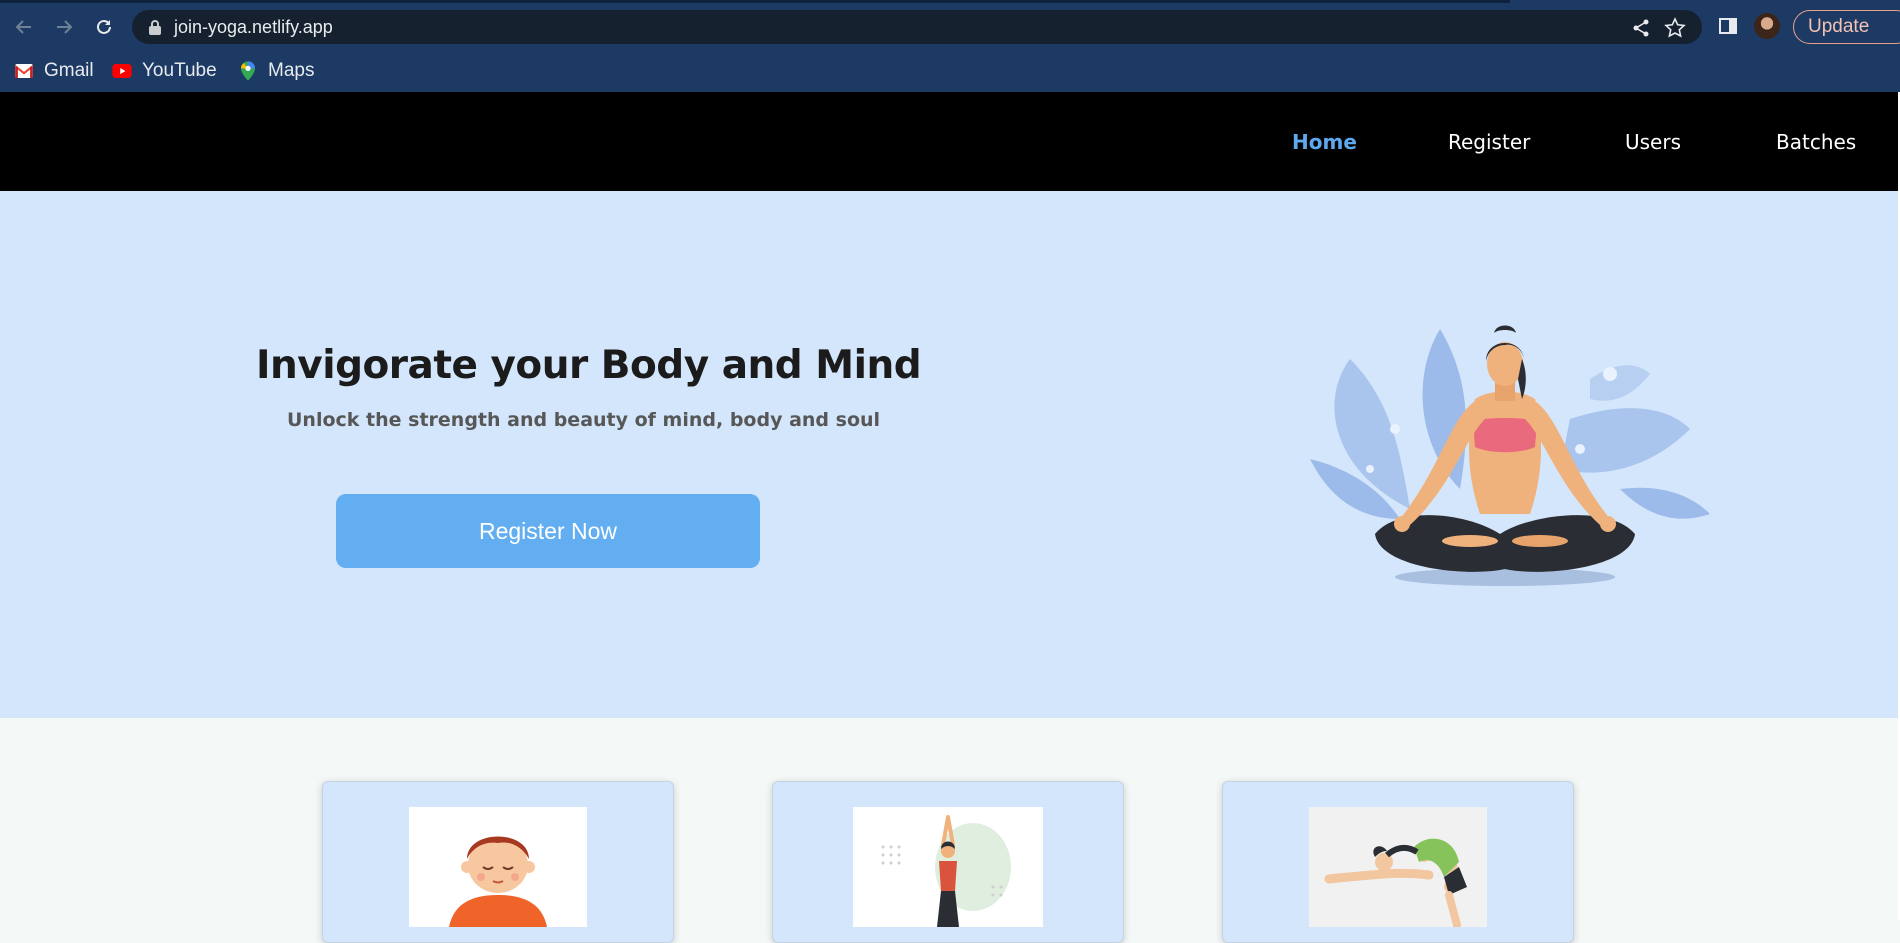 This screenshot has width=1900, height=943. I want to click on back-arrow-icon, so click(23, 27).